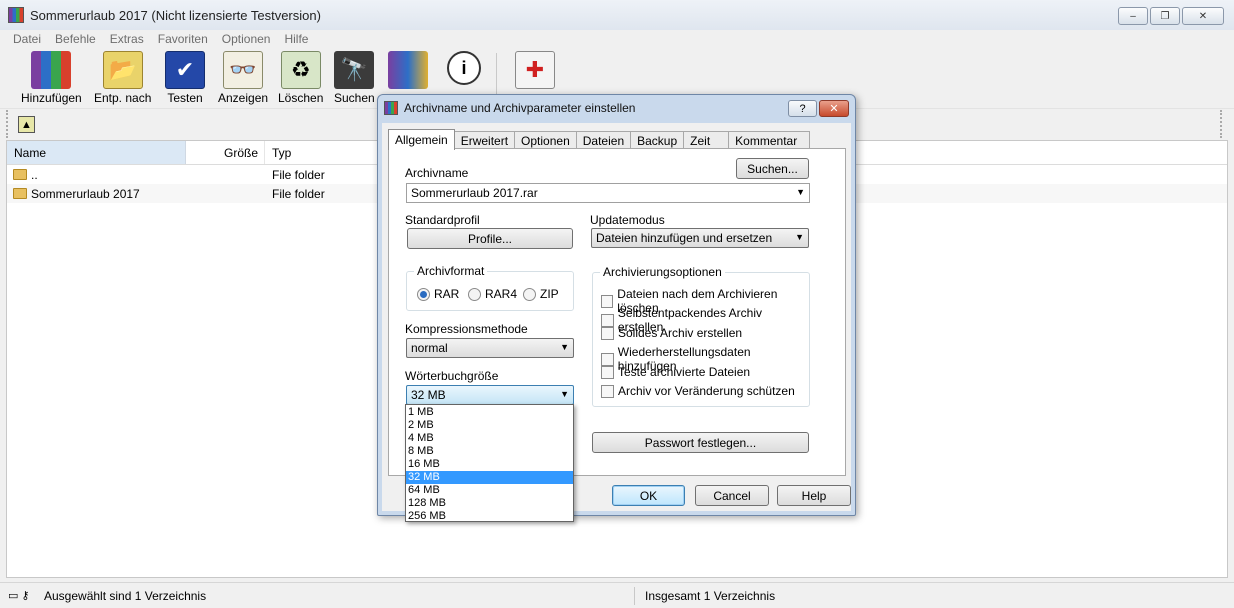 The width and height of the screenshot is (1234, 608). Describe the element at coordinates (484, 140) in the screenshot. I see `tab-erweitert: Erweitert` at that location.